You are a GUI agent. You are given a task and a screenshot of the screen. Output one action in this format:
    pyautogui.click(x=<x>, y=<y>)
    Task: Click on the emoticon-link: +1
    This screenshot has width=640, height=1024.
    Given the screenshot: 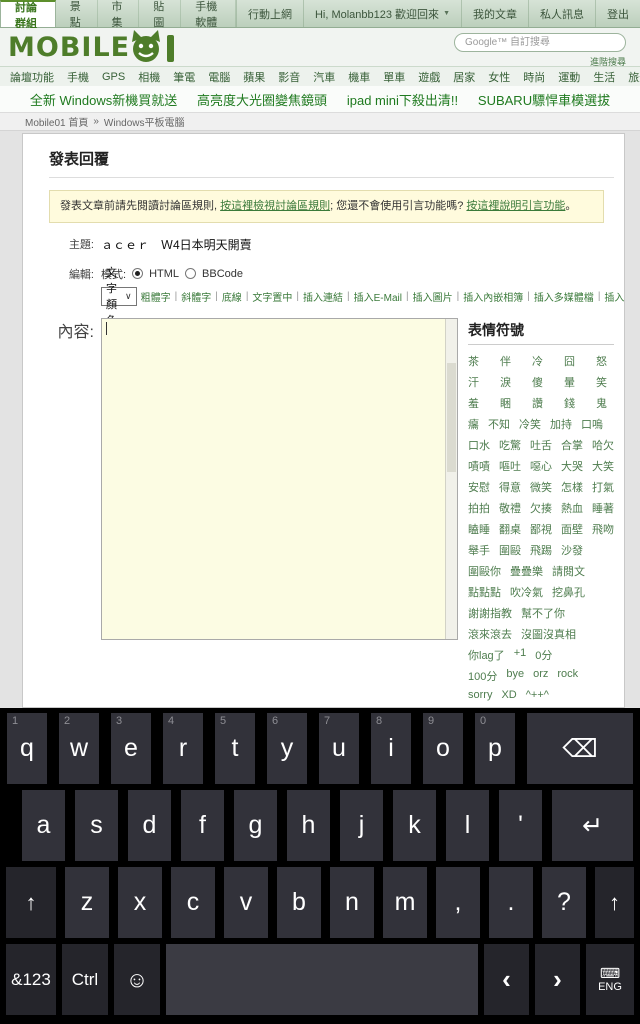 What is the action you would take?
    pyautogui.click(x=520, y=655)
    